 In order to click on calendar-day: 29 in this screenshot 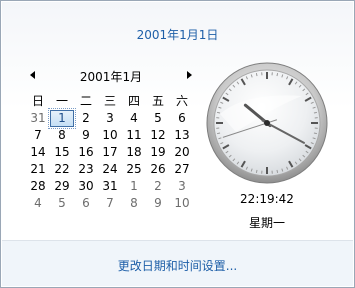, I will do `click(62, 186)`.